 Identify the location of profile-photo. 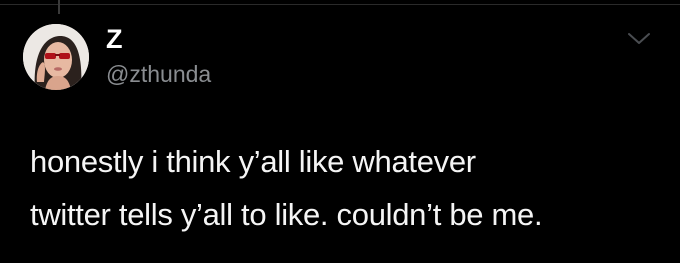
(56, 57).